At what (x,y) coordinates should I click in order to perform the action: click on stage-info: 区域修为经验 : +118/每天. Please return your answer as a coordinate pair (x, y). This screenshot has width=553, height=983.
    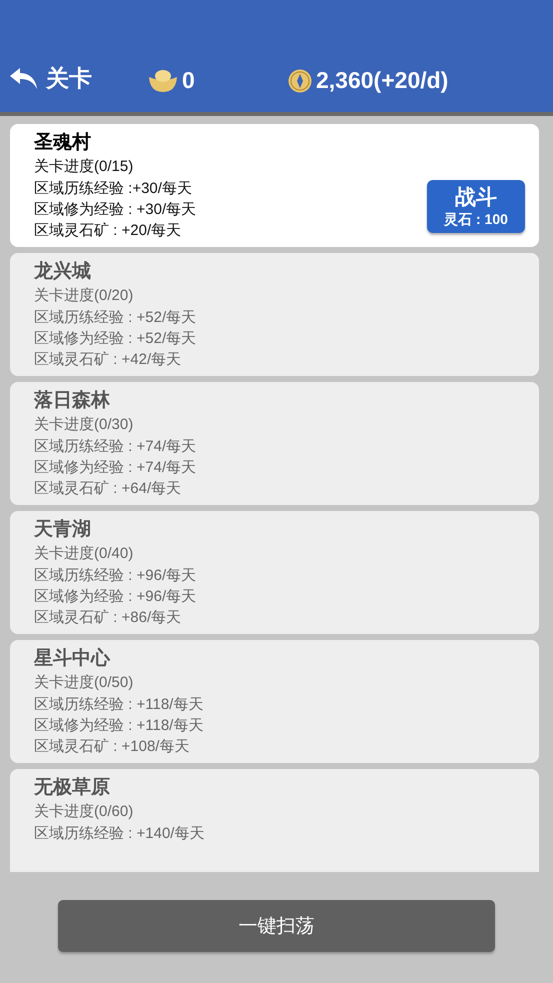
    Looking at the image, I should click on (119, 726).